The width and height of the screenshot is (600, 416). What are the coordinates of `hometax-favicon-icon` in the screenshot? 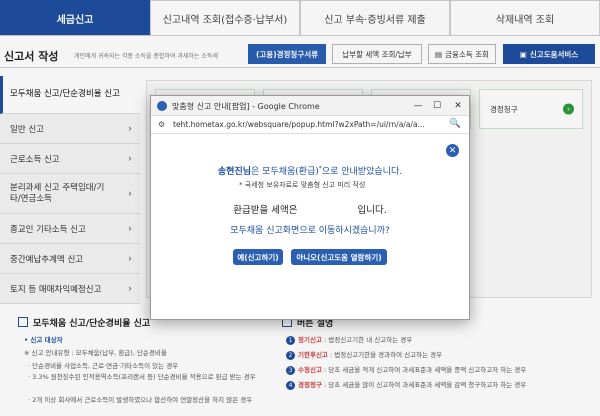 It's located at (162, 106).